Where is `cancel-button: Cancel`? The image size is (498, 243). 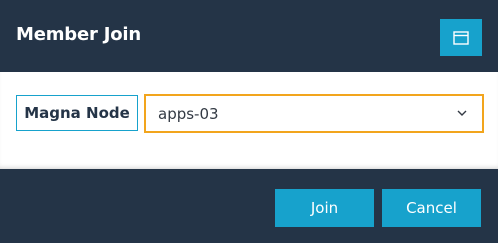 cancel-button: Cancel is located at coordinates (431, 208).